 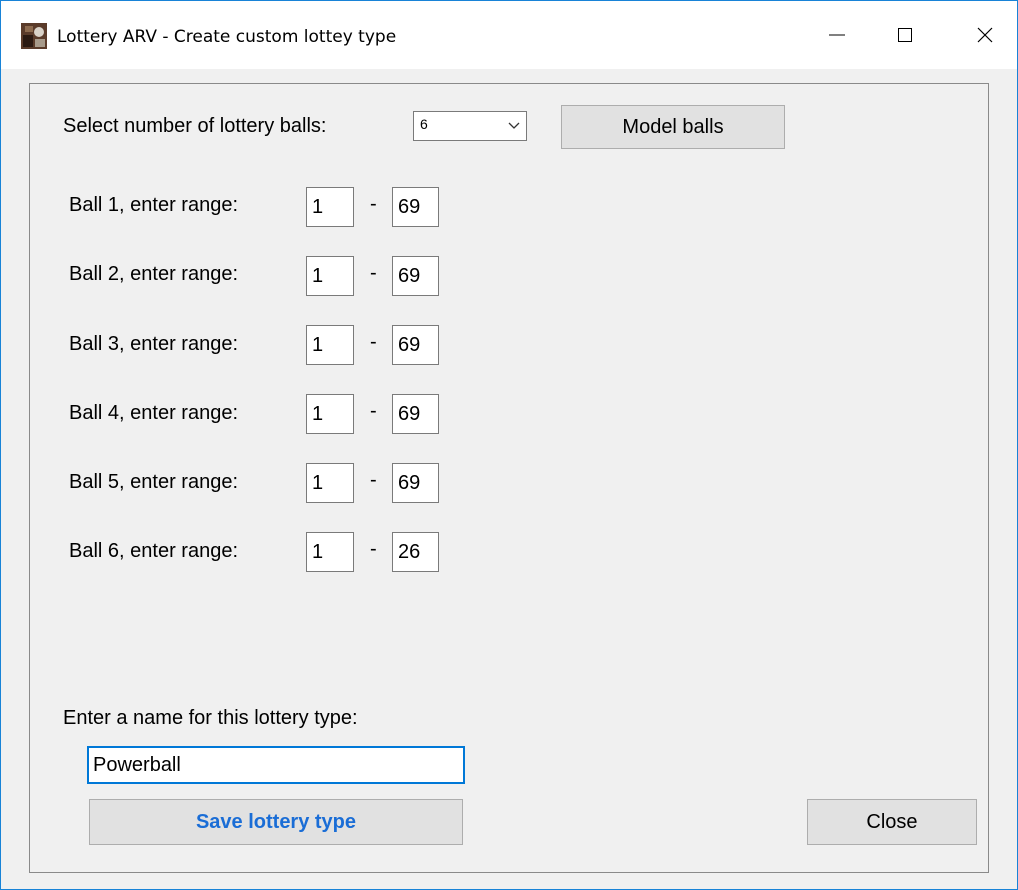 What do you see at coordinates (195, 126) in the screenshot?
I see `ball-count-label: Select number of lottery balls:` at bounding box center [195, 126].